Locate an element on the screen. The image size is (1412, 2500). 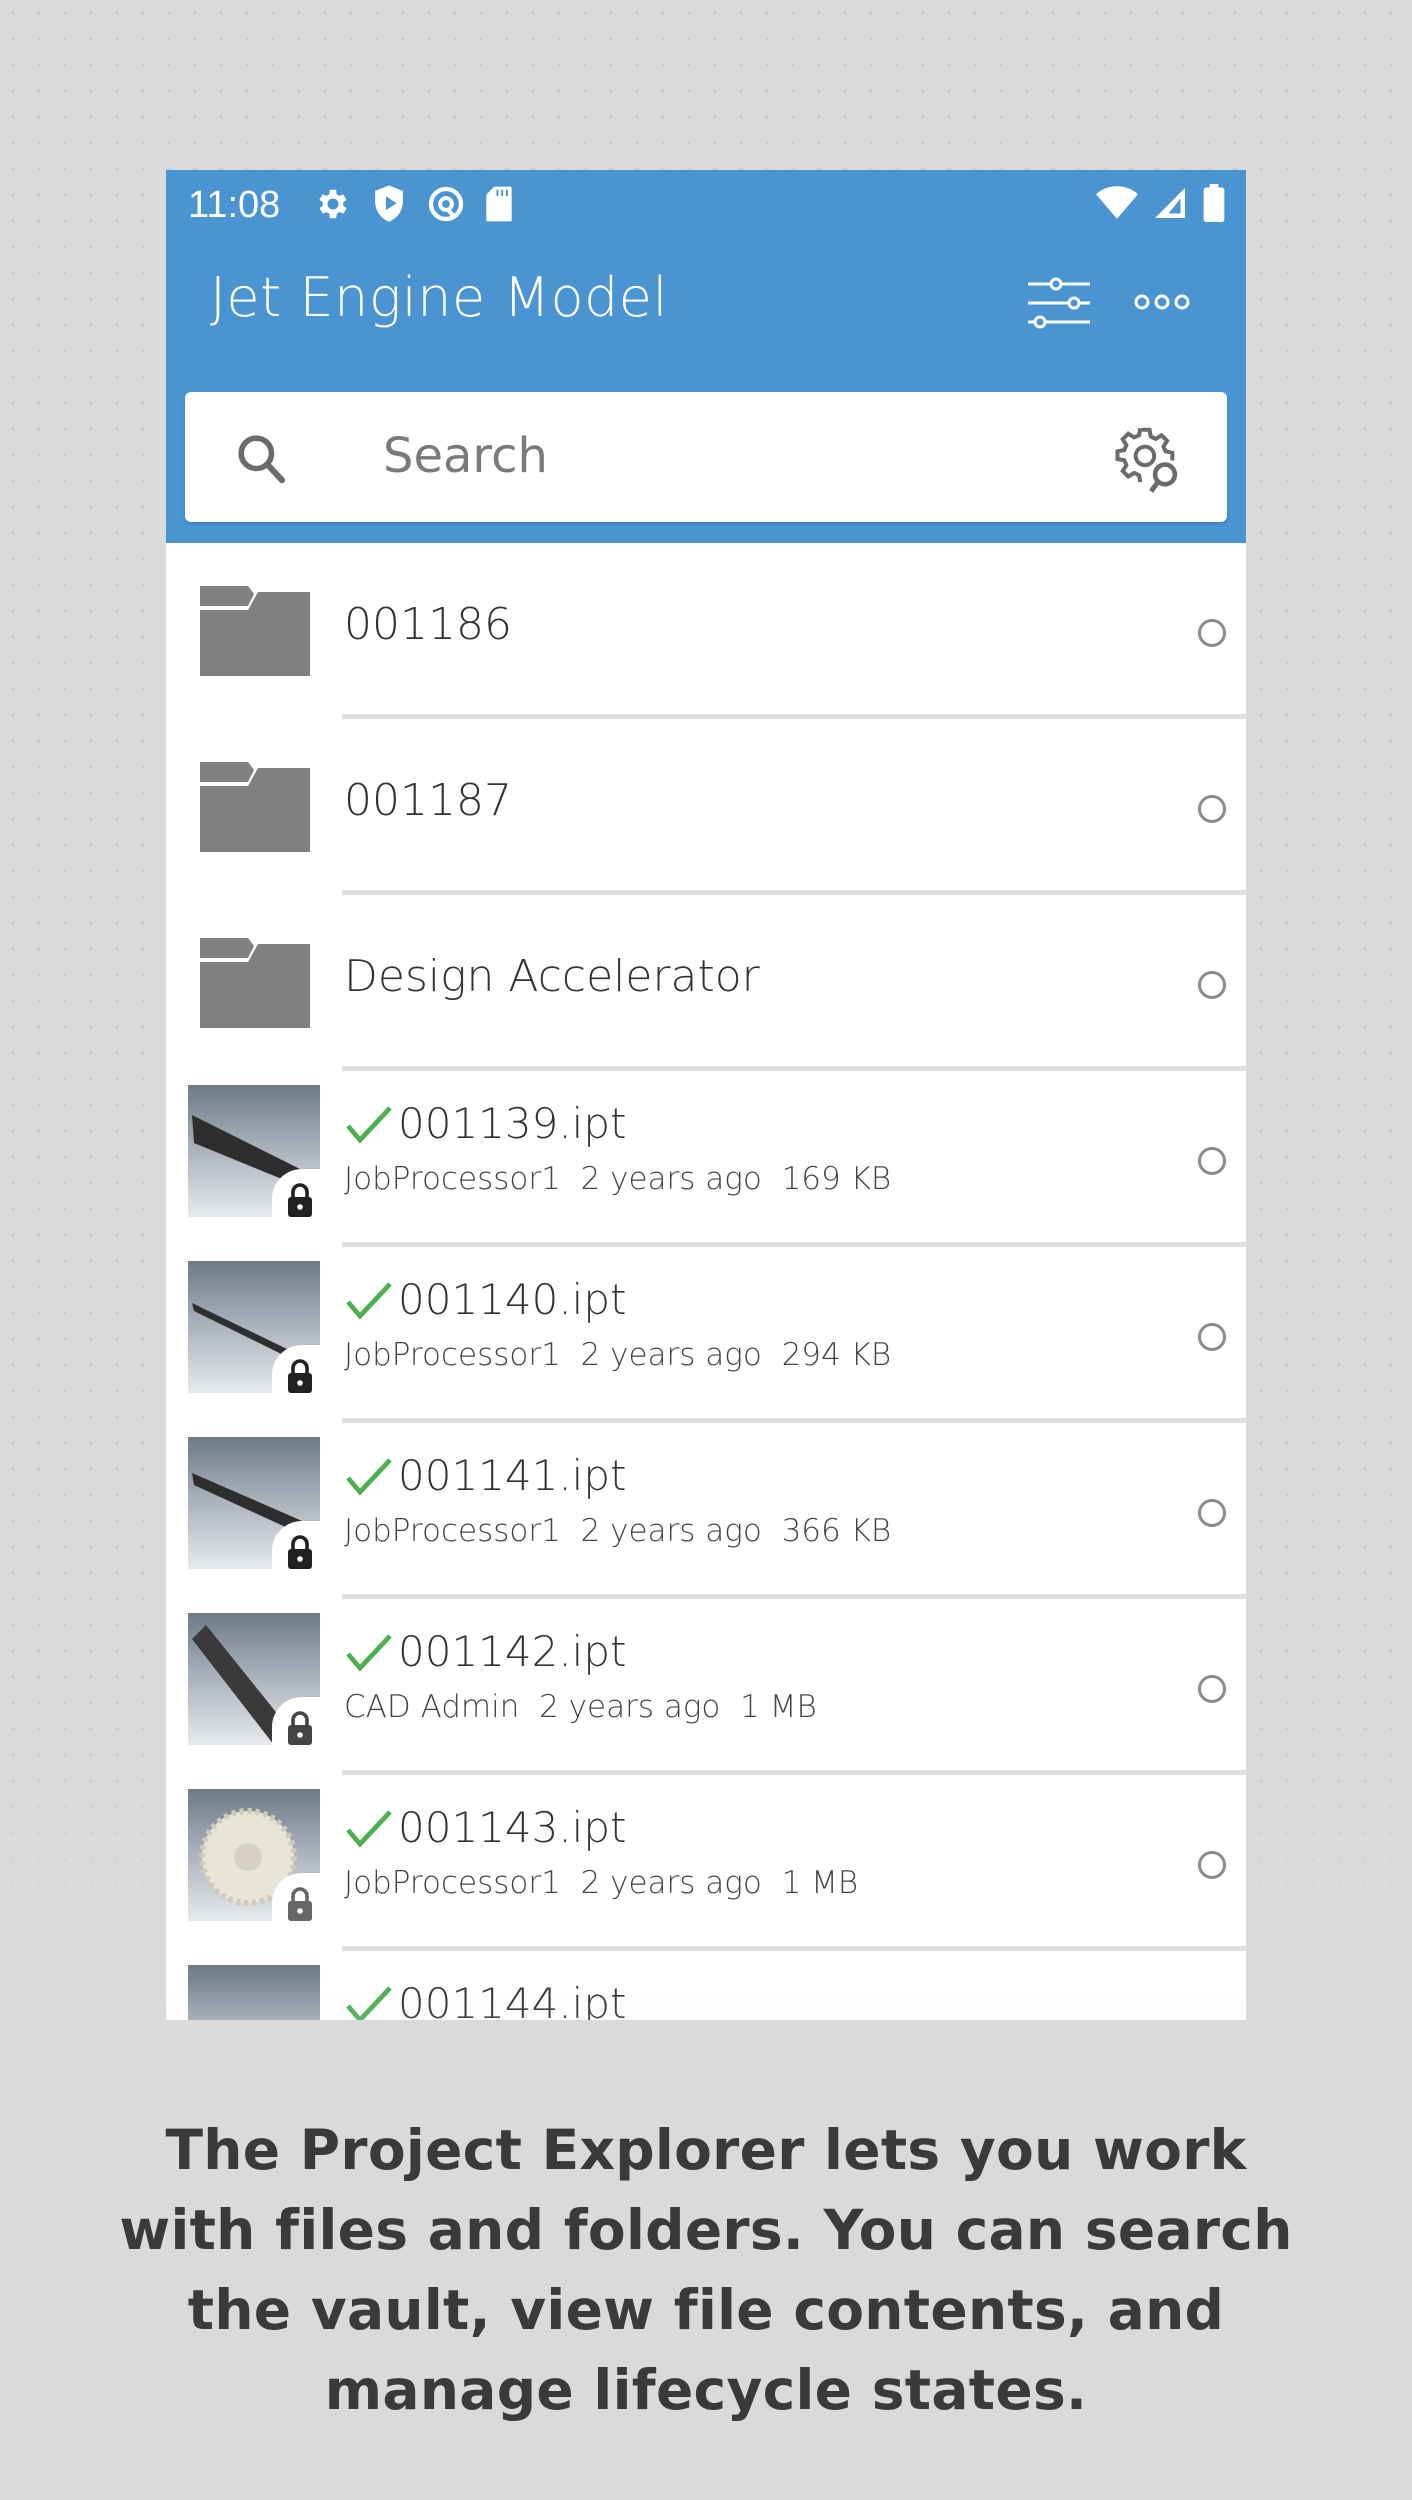
file-size: 366 KB is located at coordinates (836, 1531).